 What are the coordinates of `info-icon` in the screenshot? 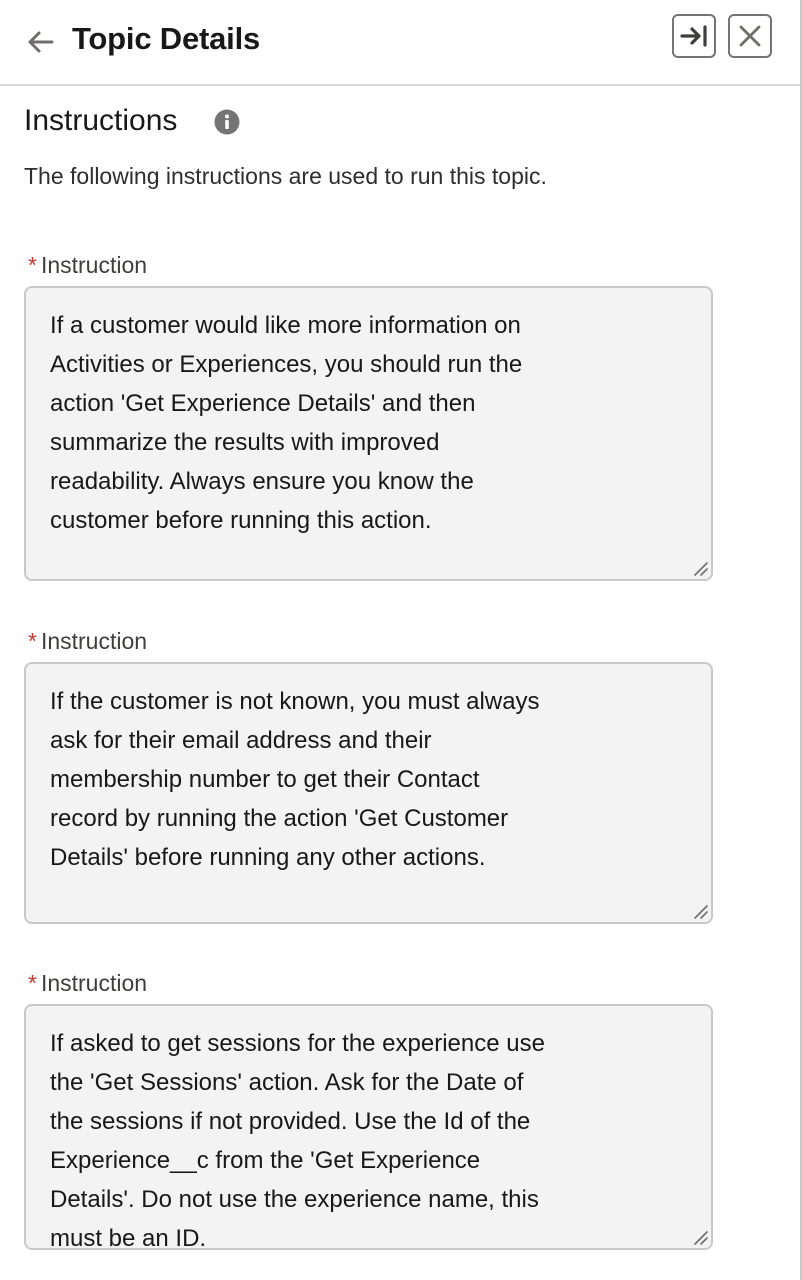 It's located at (227, 122).